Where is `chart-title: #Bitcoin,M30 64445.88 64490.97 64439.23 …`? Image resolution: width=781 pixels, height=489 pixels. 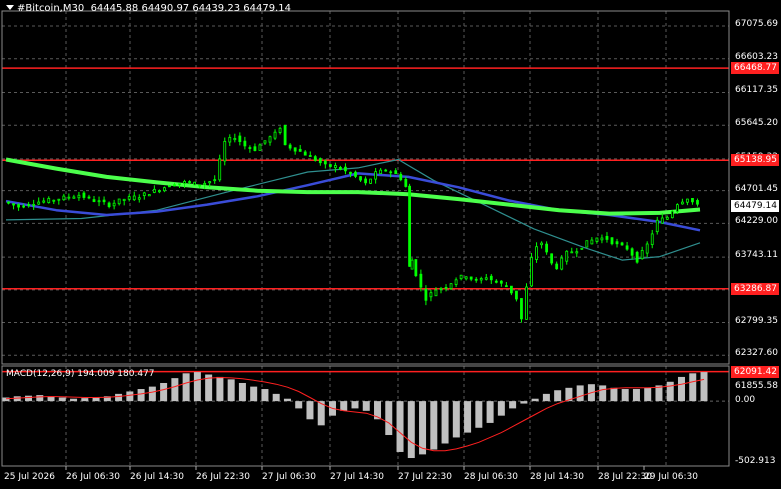 chart-title: #Bitcoin,M30 64445.88 64490.97 64439.23 … is located at coordinates (148, 8).